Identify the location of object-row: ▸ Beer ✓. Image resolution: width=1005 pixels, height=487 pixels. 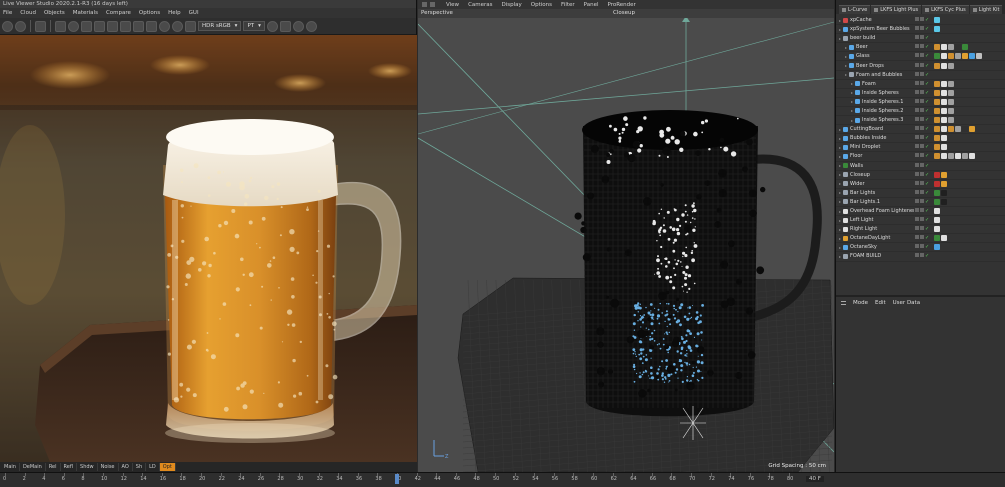
(920, 48).